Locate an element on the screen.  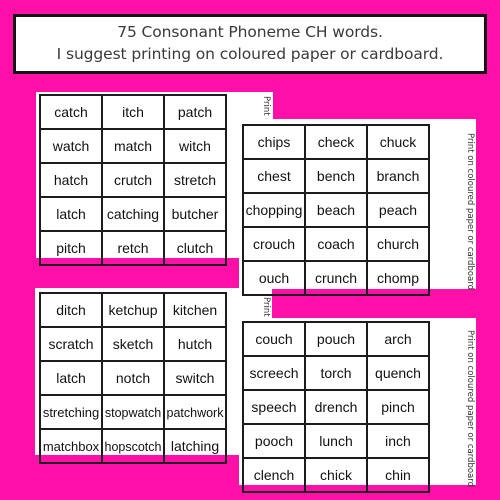
word-card: latching is located at coordinates (195, 446).